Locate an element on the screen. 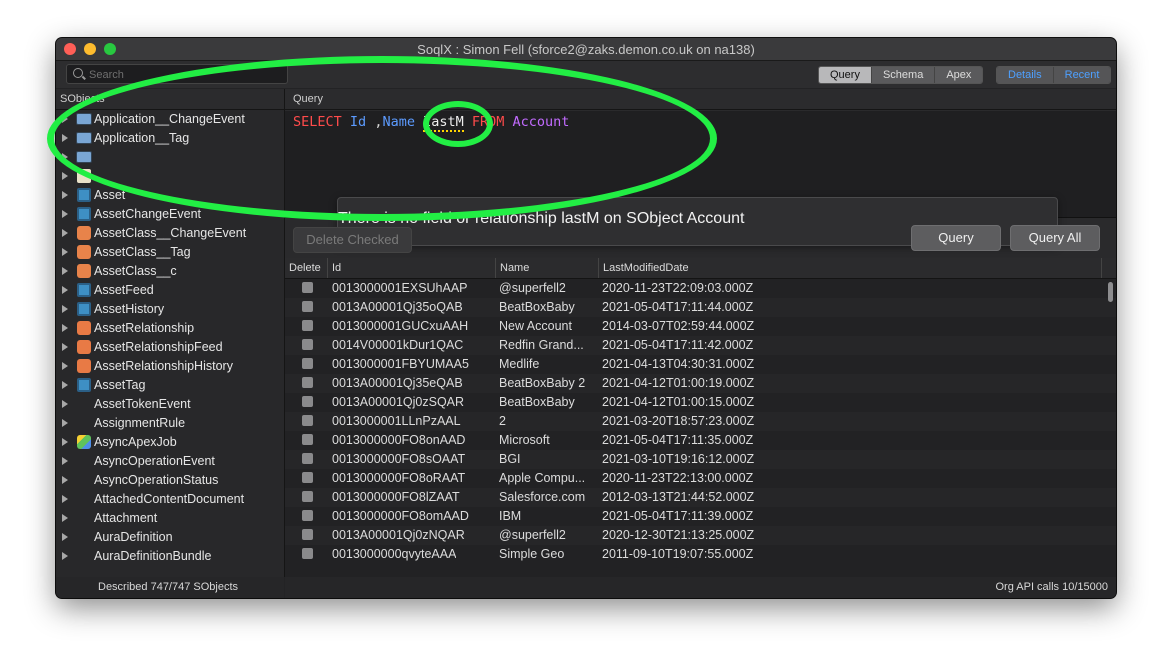  column-lastmodifieddate: LastModifiedDate is located at coordinates (850, 268).